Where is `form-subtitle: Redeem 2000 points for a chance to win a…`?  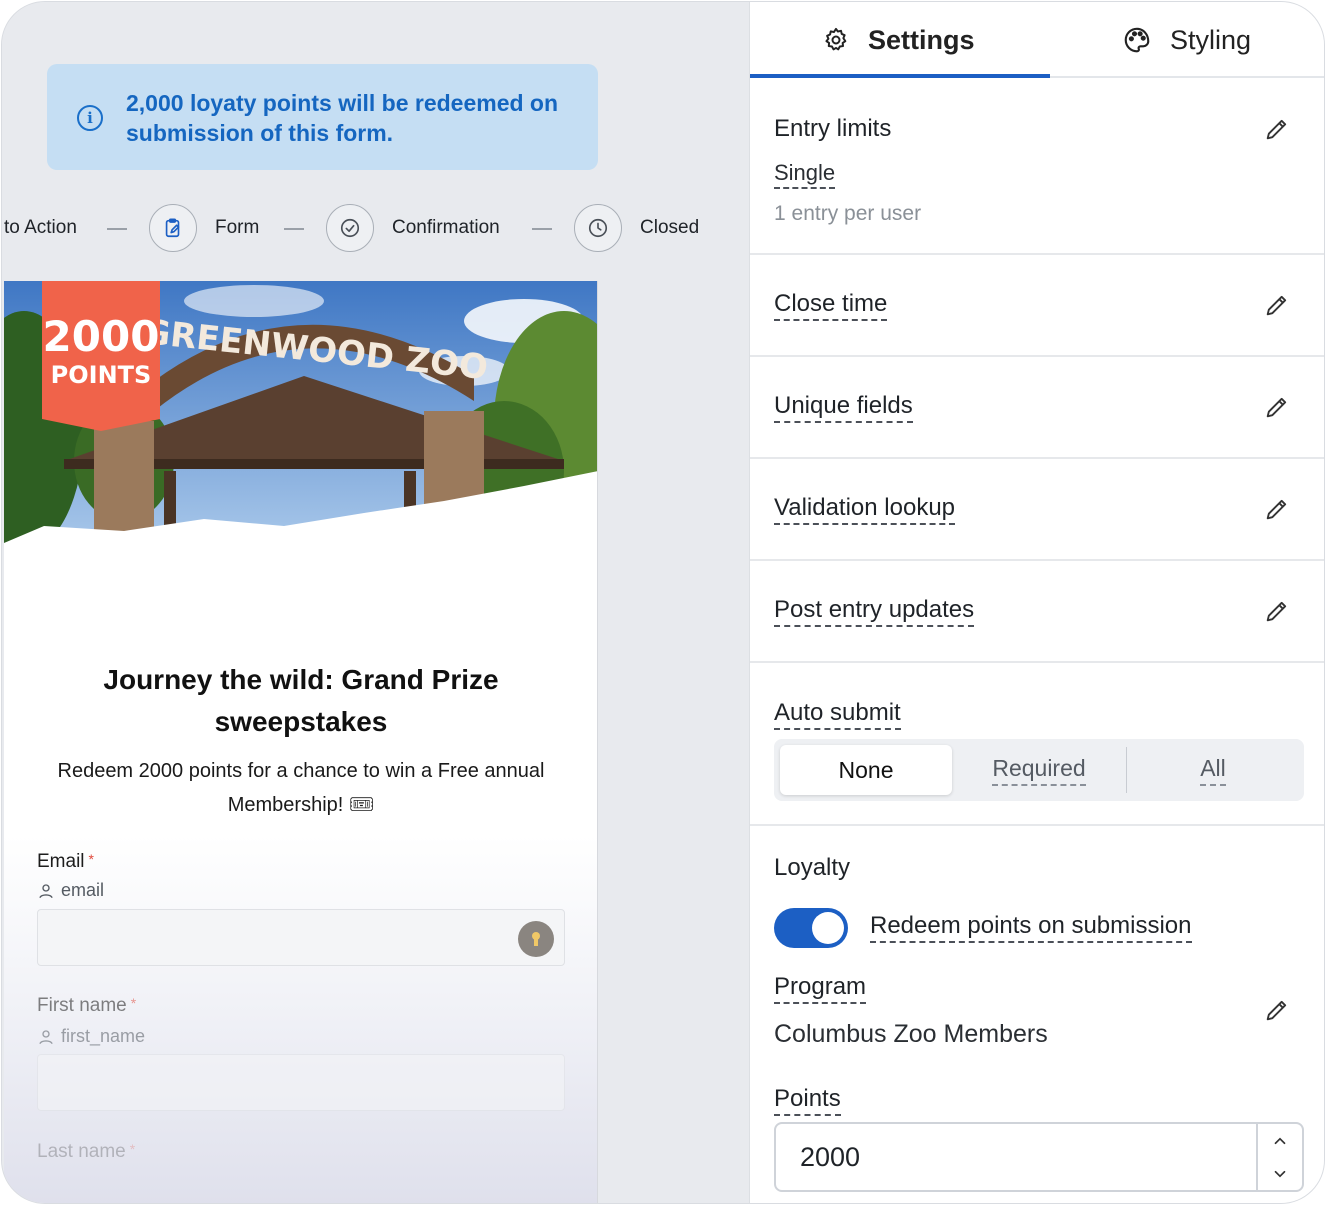
form-subtitle: Redeem 2000 points for a chance to win a… is located at coordinates (301, 788).